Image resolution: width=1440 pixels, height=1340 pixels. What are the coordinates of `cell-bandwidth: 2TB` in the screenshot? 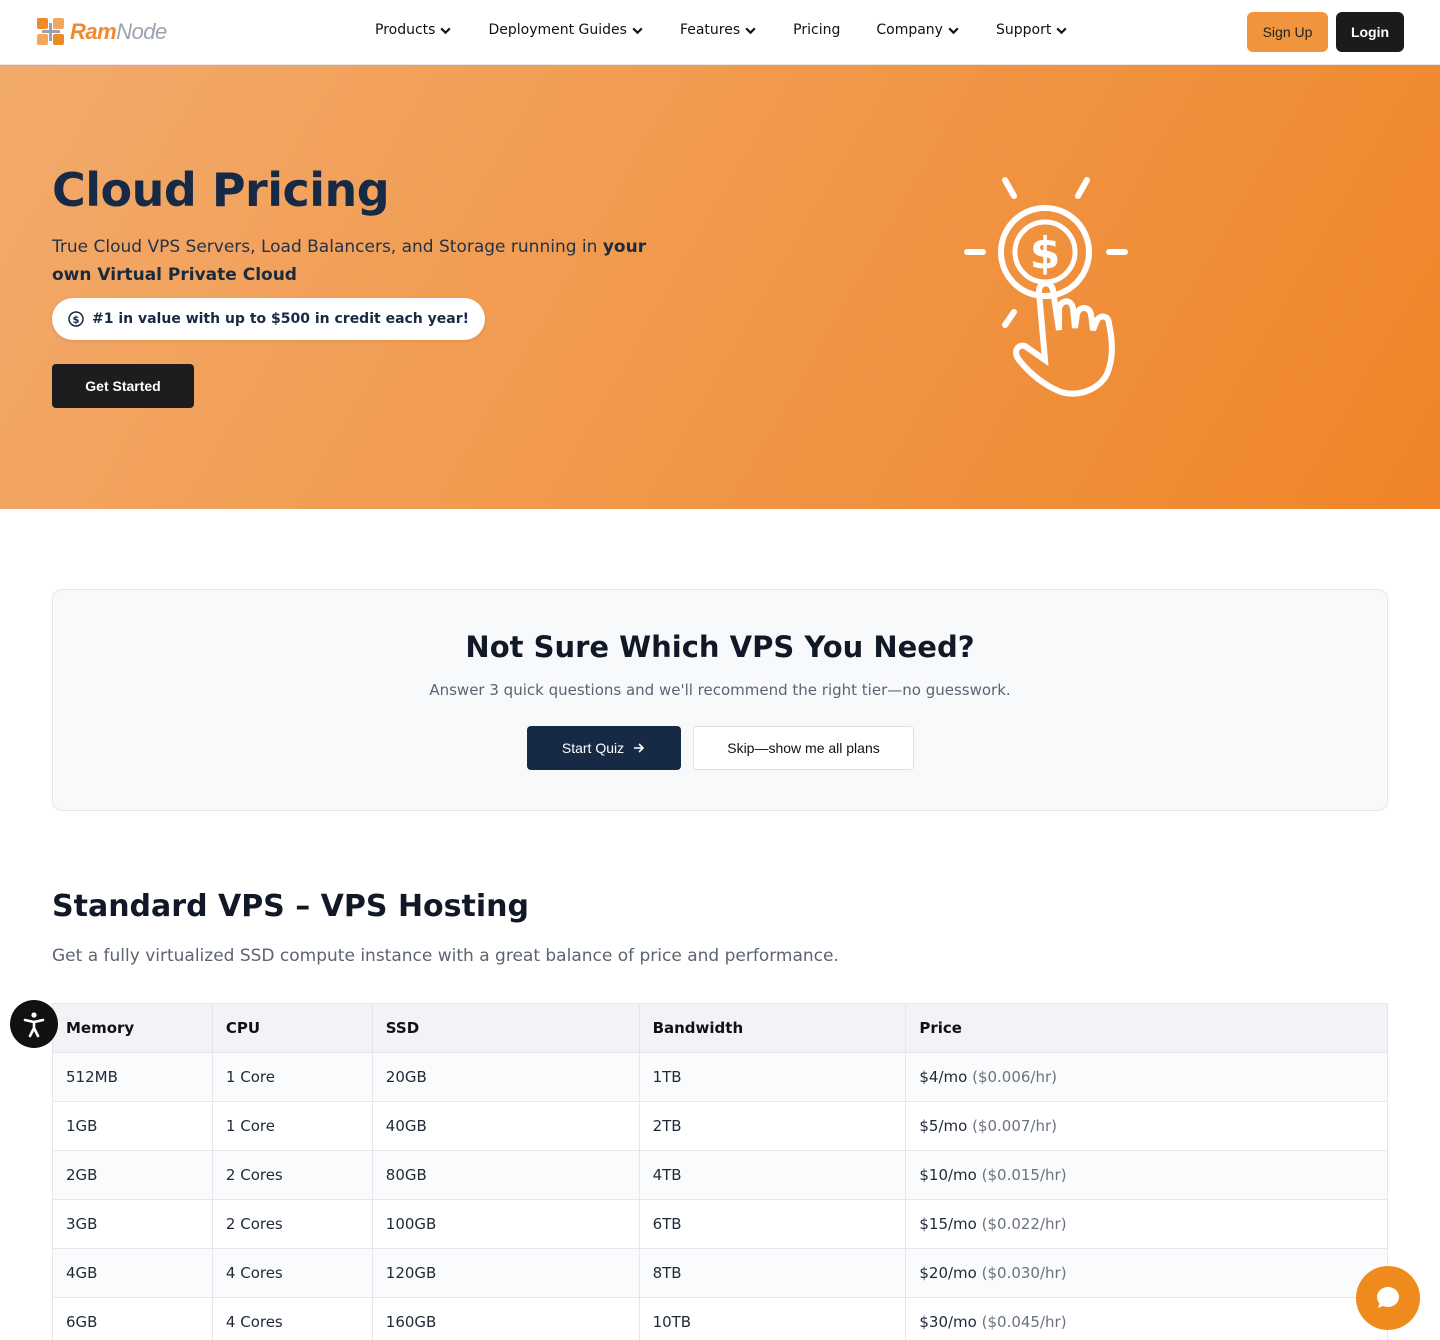 It's located at (772, 1126).